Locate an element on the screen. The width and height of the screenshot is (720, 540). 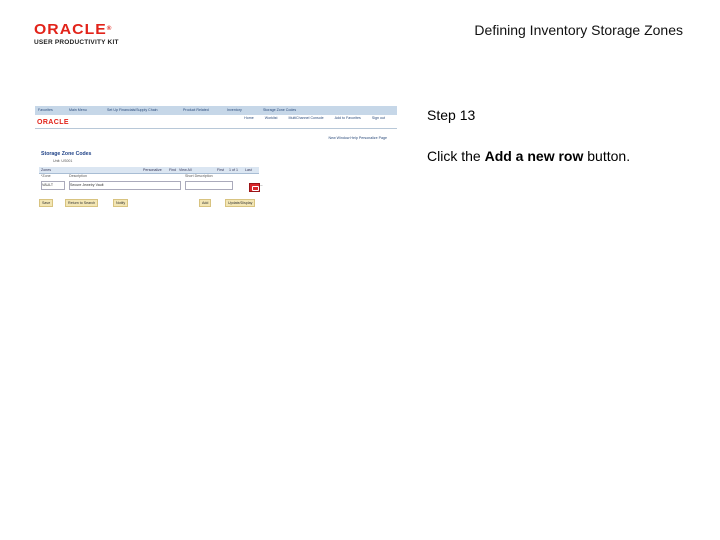
first-link: First is located at coordinates (220, 170).